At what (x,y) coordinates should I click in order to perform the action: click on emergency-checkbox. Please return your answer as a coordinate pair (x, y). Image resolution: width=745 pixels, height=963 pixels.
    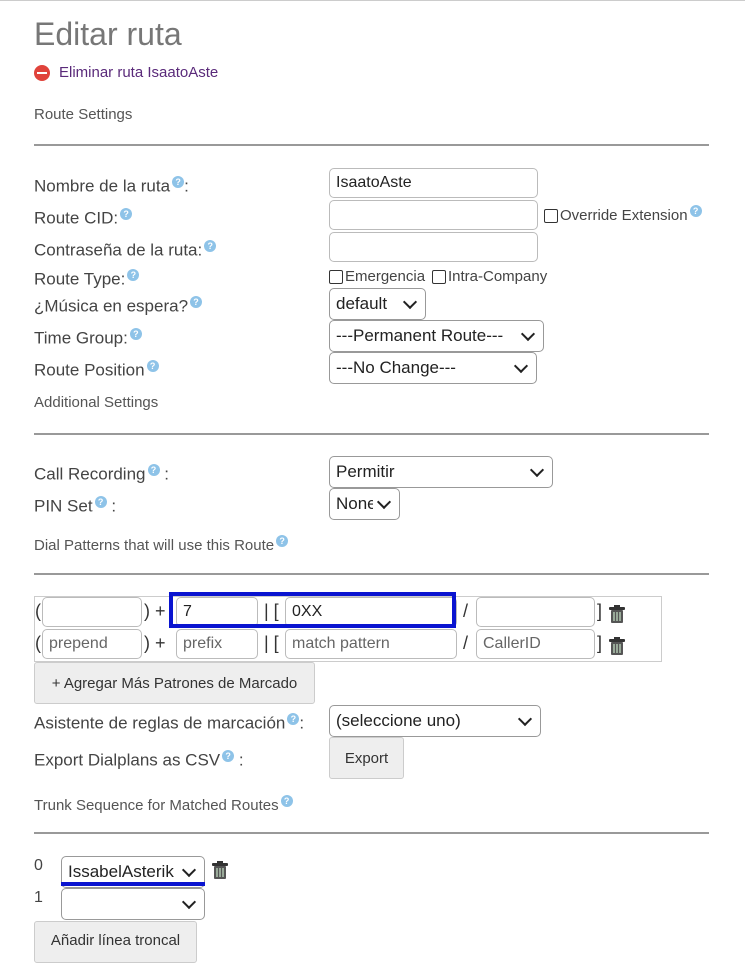
    Looking at the image, I should click on (336, 277).